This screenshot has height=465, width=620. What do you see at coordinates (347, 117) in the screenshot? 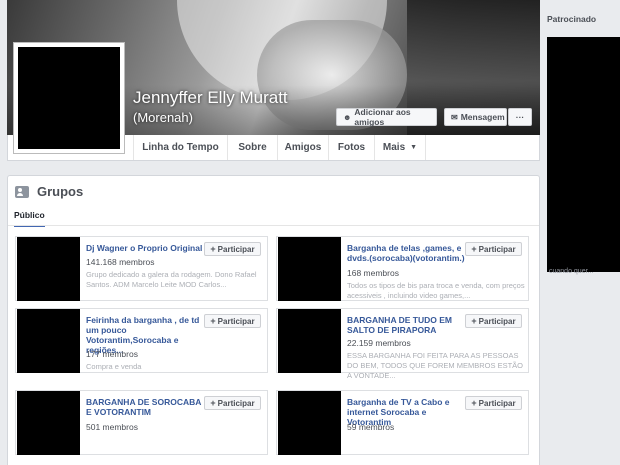
I see `add-friend-icon: ☻` at bounding box center [347, 117].